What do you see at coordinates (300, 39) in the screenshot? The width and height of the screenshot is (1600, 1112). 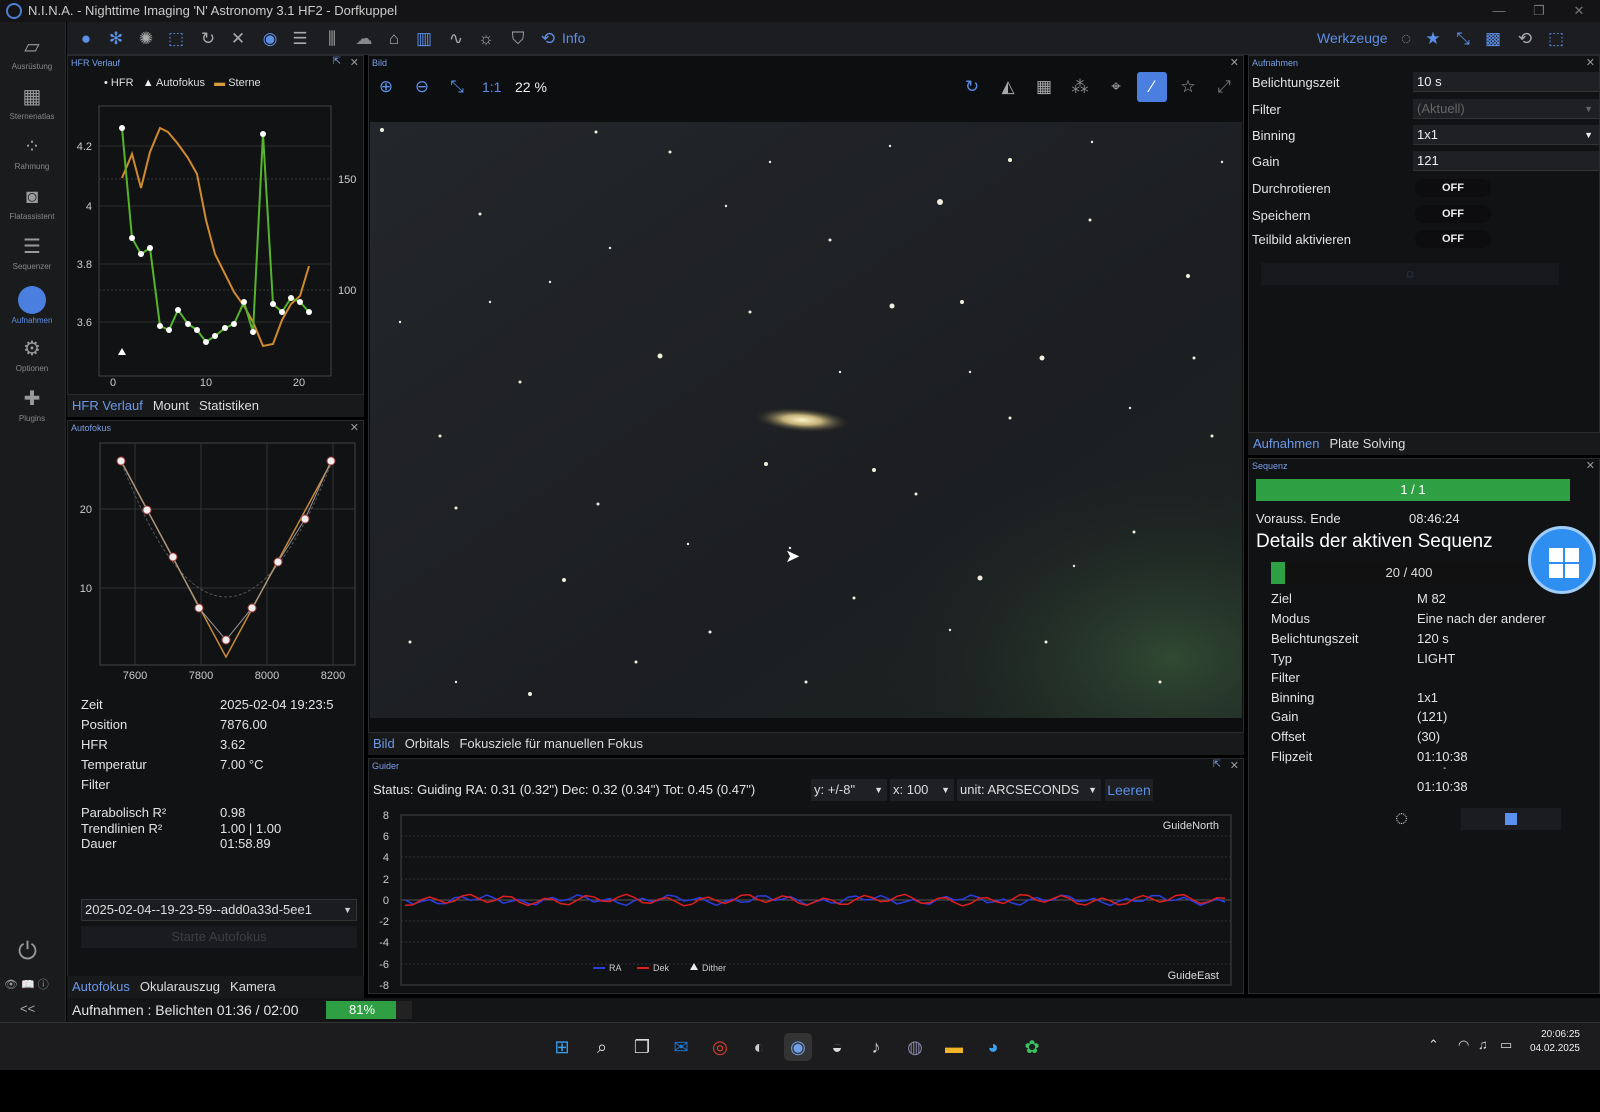 I see `flat-device-icon: ☰` at bounding box center [300, 39].